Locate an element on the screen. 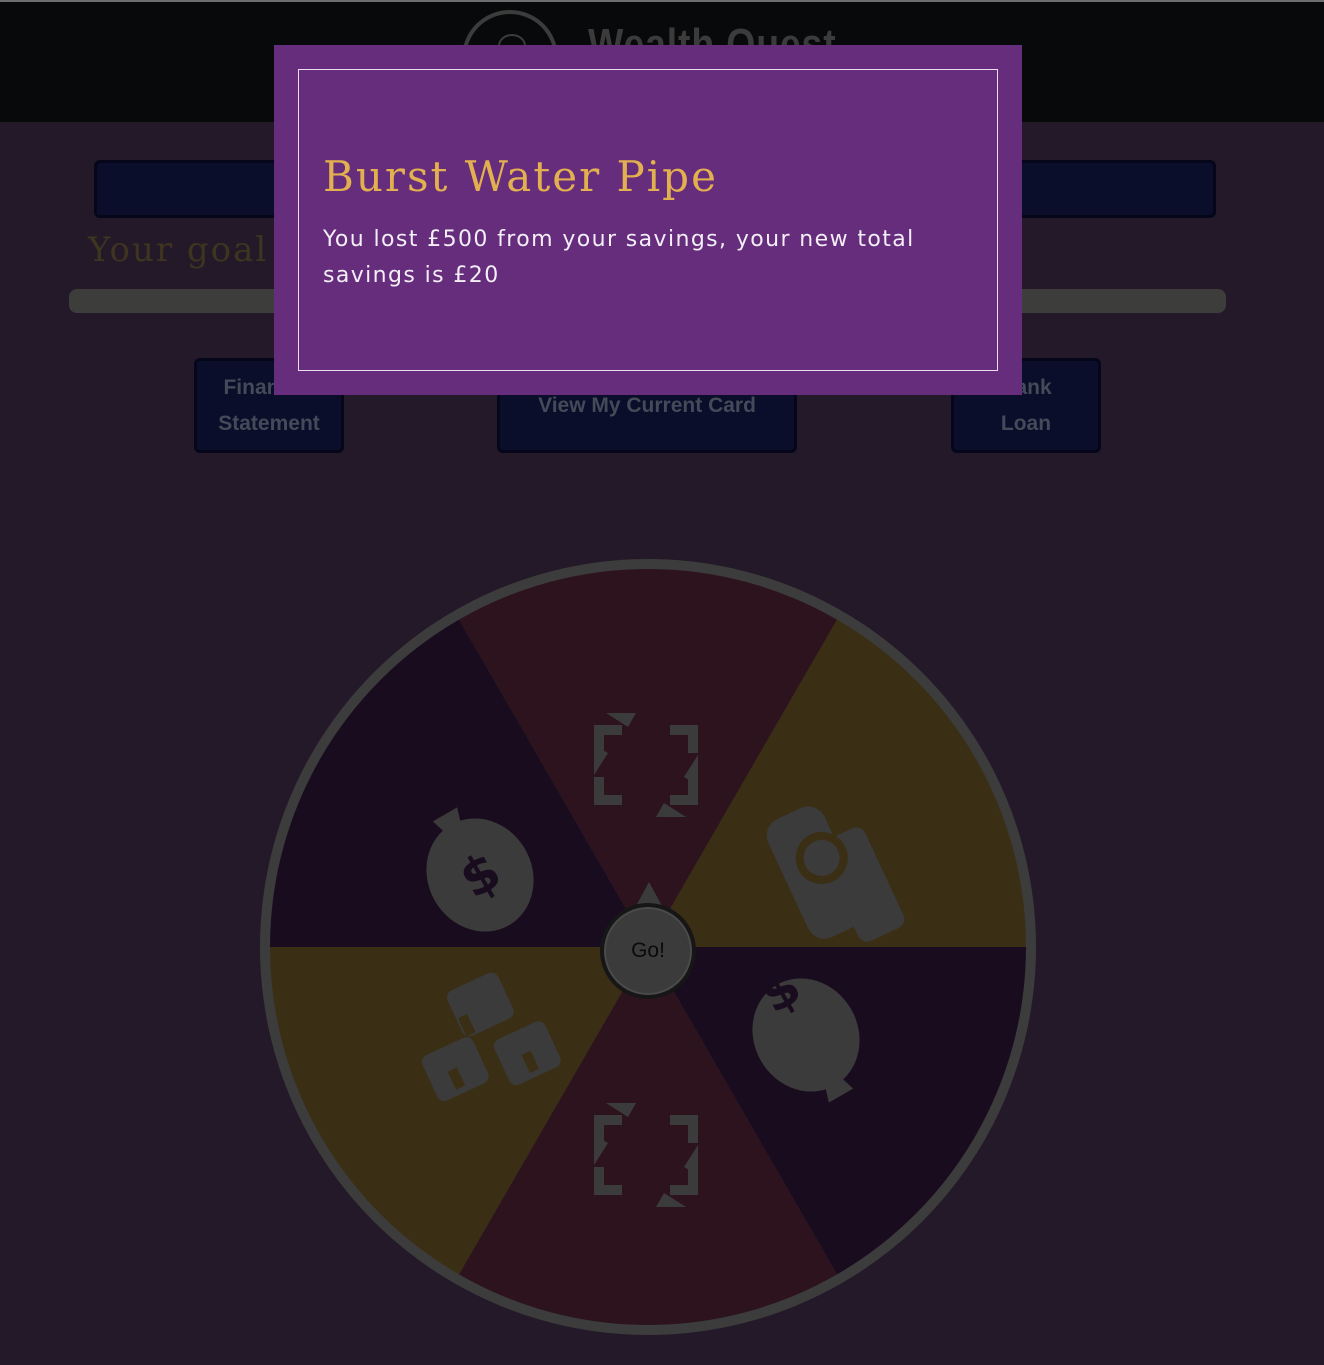 The height and width of the screenshot is (1365, 1324). event-title: Burst Water Pipe is located at coordinates (520, 176).